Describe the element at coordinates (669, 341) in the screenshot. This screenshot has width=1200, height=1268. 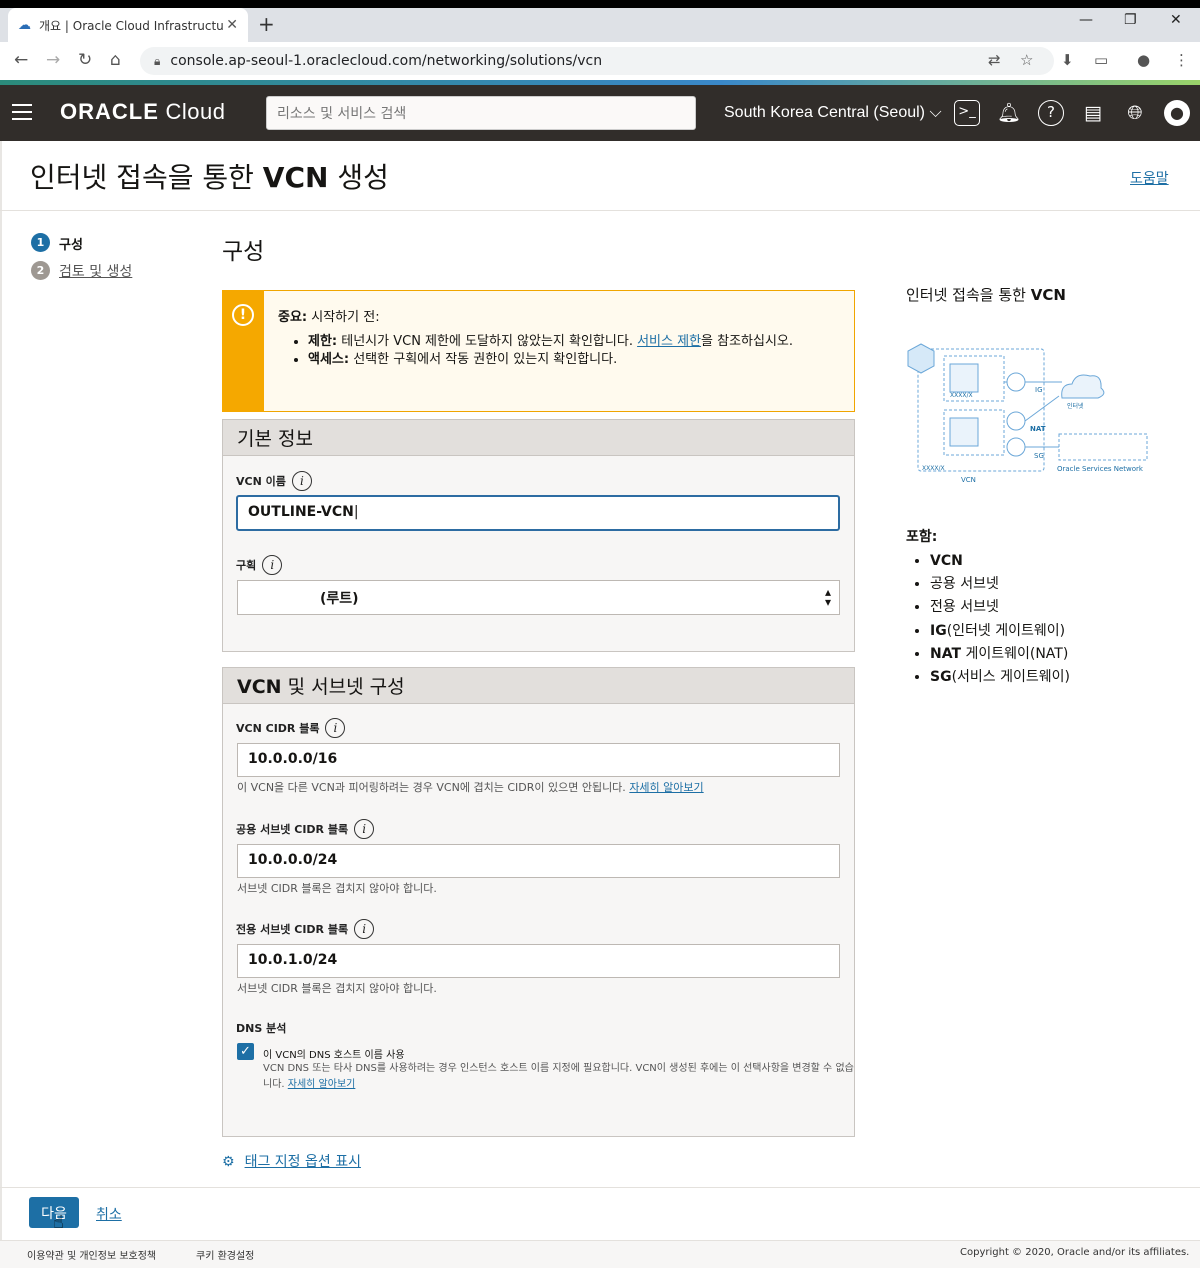
I see `service-limits-link: 서비스 제한` at that location.